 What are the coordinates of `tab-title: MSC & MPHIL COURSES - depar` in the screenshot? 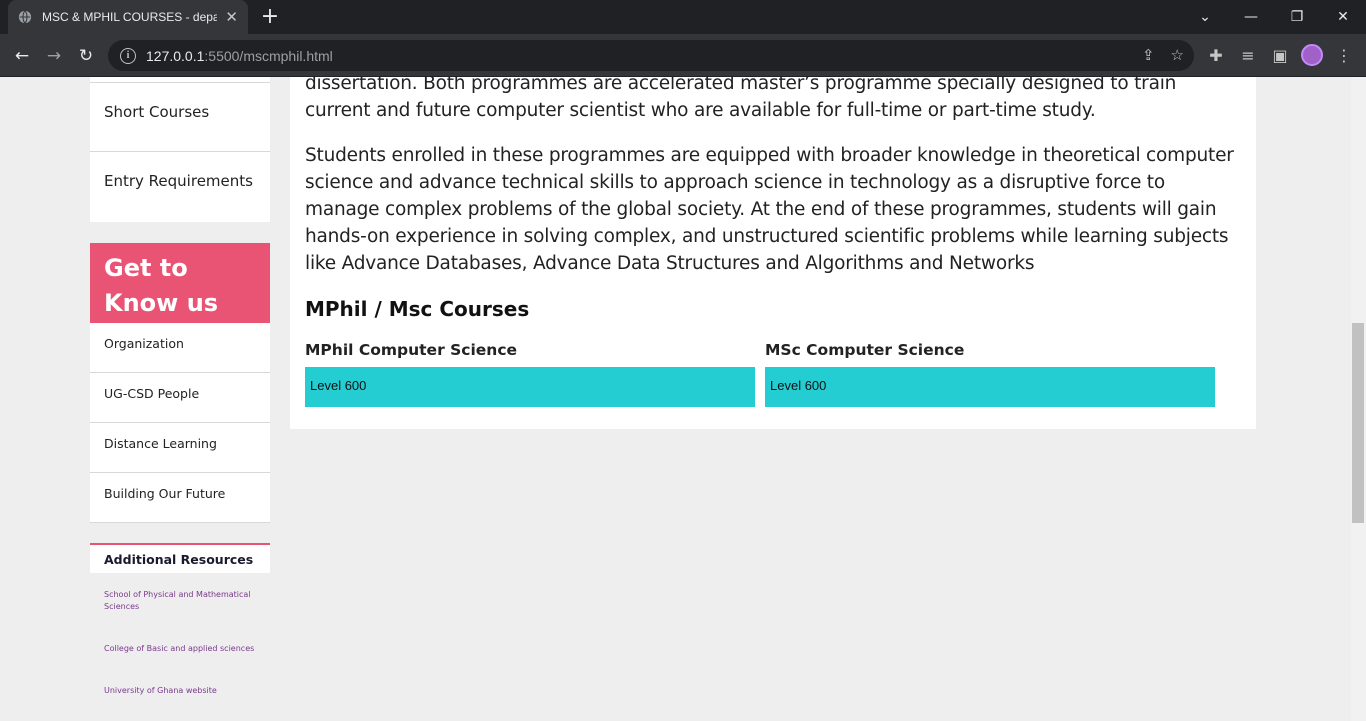 It's located at (130, 17).